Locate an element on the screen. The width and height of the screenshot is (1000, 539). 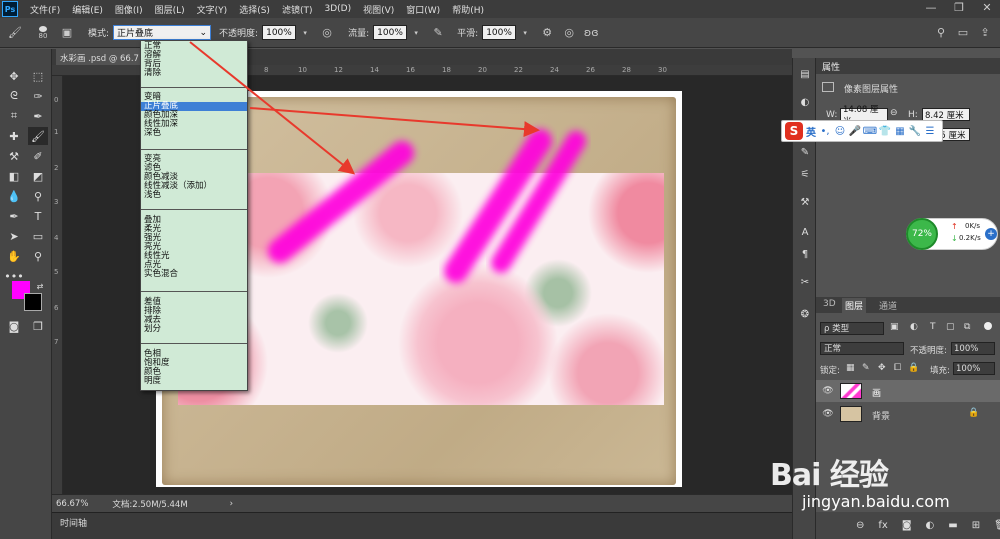
eye-icon: 👁 is located at coordinates (828, 414).